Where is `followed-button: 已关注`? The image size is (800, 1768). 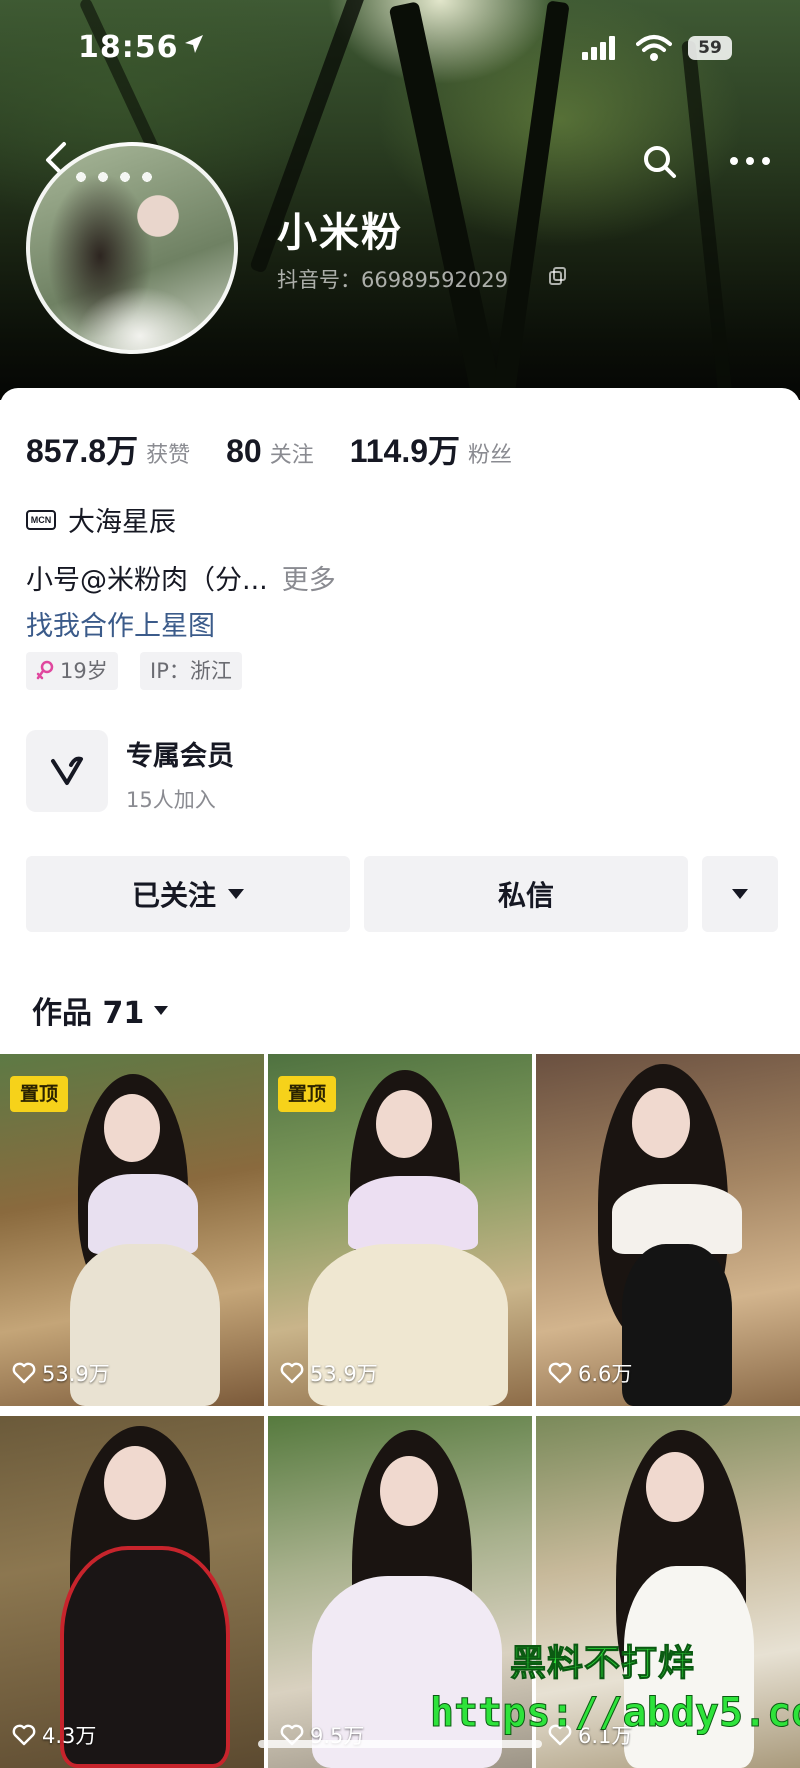 followed-button: 已关注 is located at coordinates (188, 894).